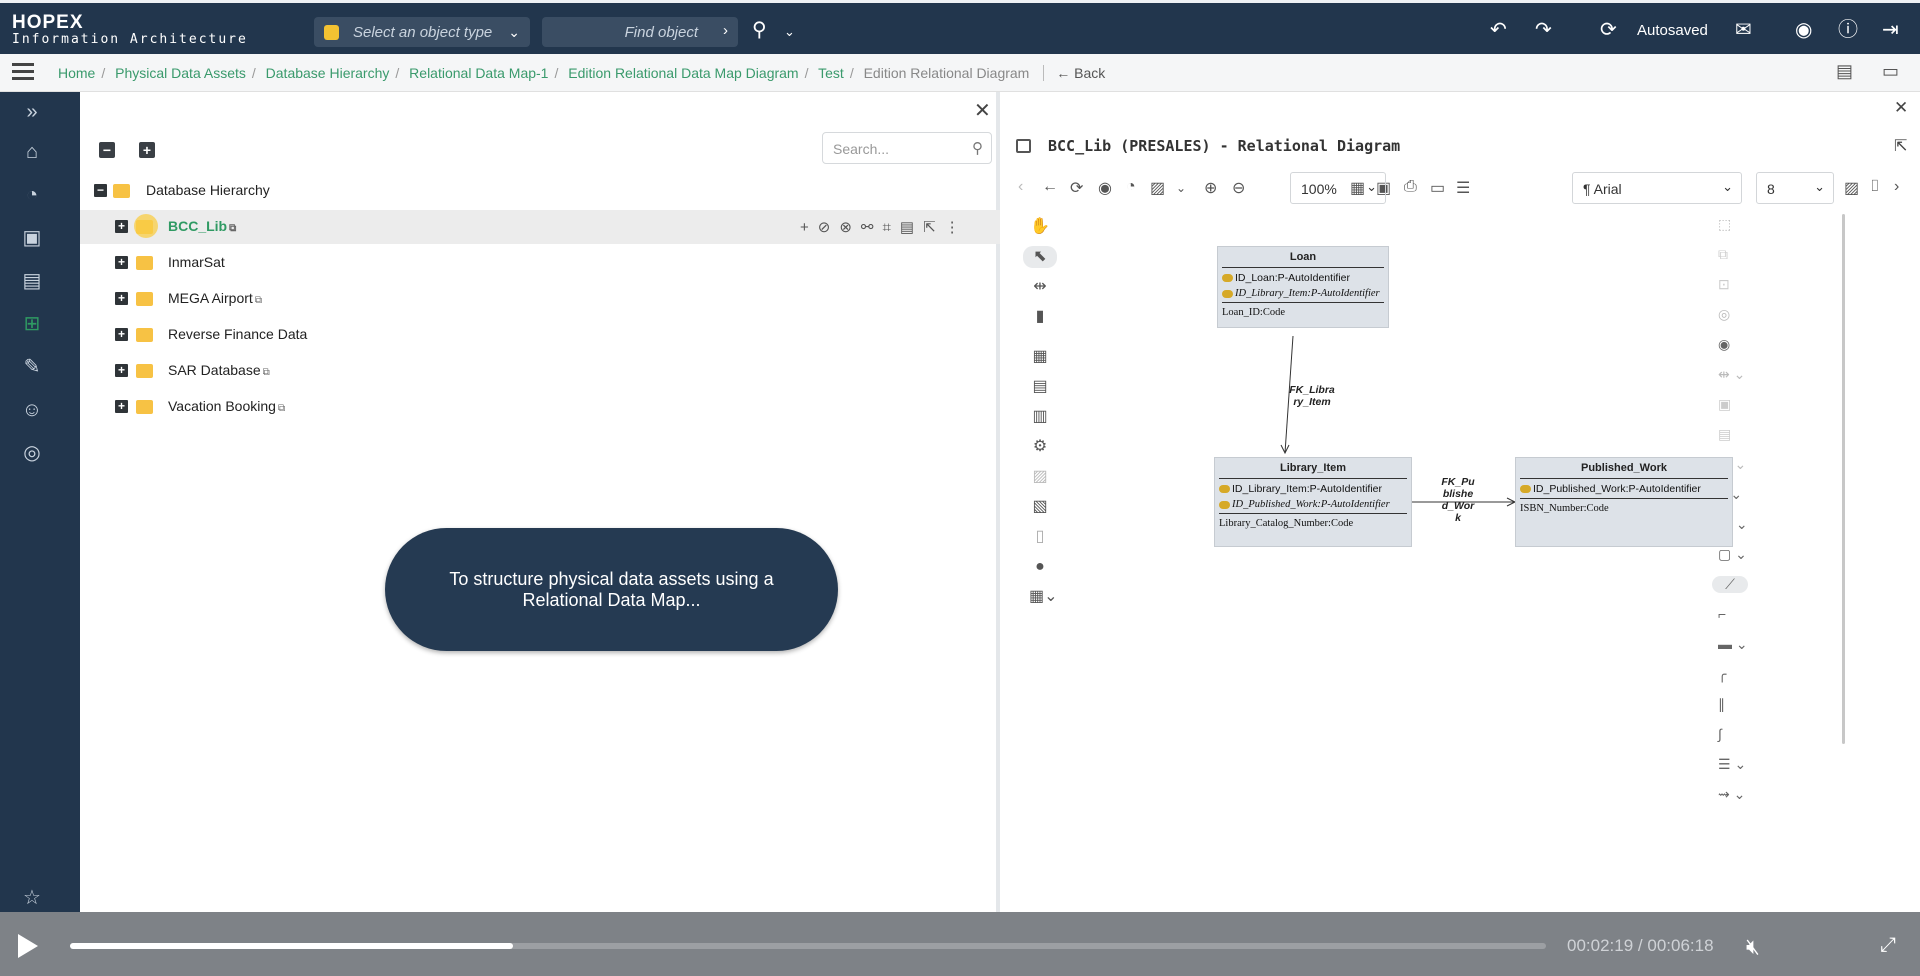  Describe the element at coordinates (32, 281) in the screenshot. I see `documents-icon: ▤` at that location.